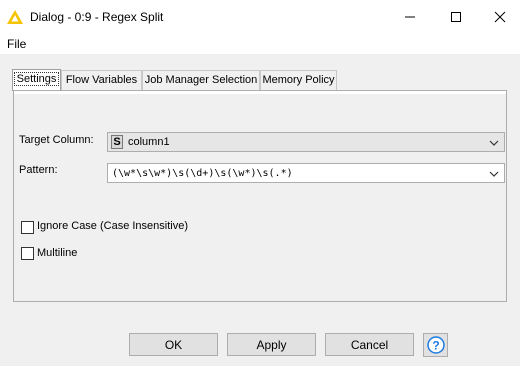 The image size is (520, 366). What do you see at coordinates (117, 142) in the screenshot?
I see `string-type-badge: S` at bounding box center [117, 142].